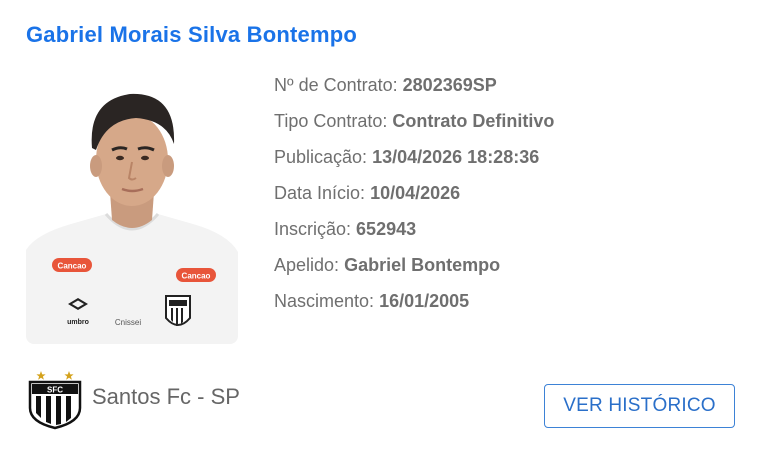 Image resolution: width=767 pixels, height=453 pixels. Describe the element at coordinates (509, 306) in the screenshot. I see `detail-row-birth-date: Nascimento: 16/01/2005` at that location.